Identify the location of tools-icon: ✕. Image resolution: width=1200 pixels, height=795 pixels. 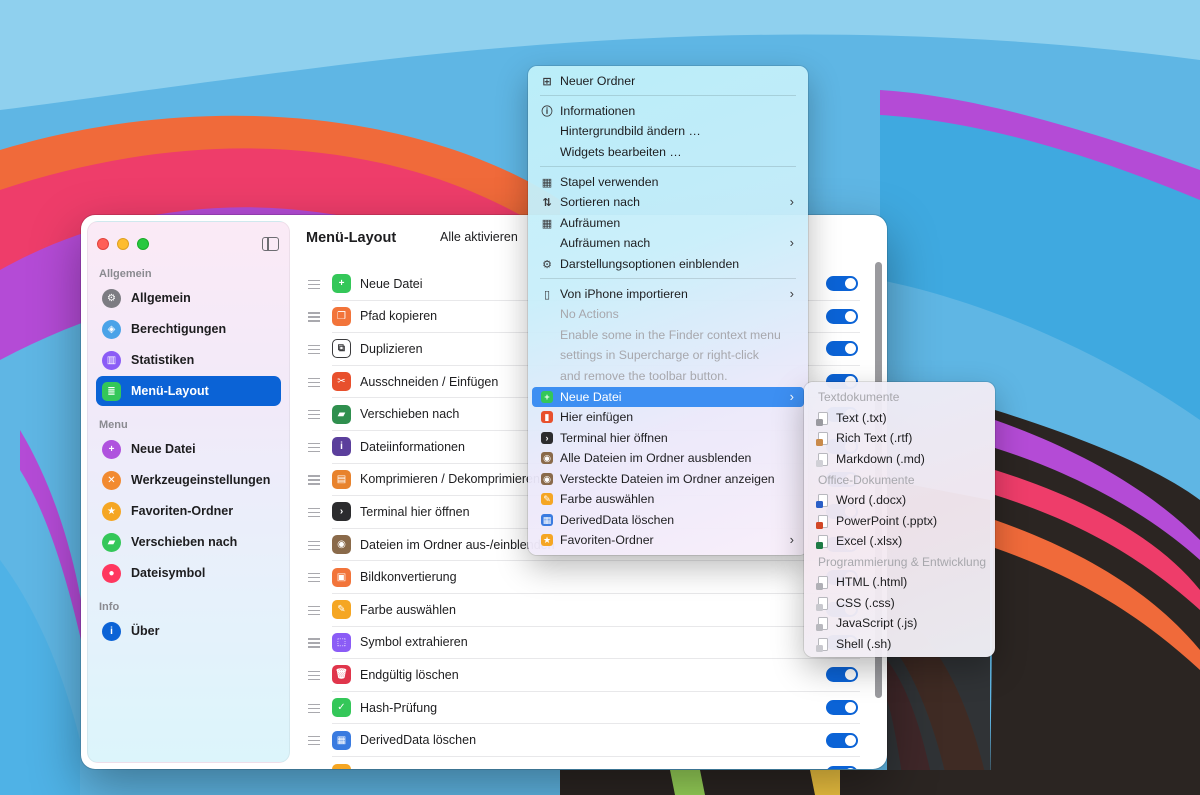
(111, 480).